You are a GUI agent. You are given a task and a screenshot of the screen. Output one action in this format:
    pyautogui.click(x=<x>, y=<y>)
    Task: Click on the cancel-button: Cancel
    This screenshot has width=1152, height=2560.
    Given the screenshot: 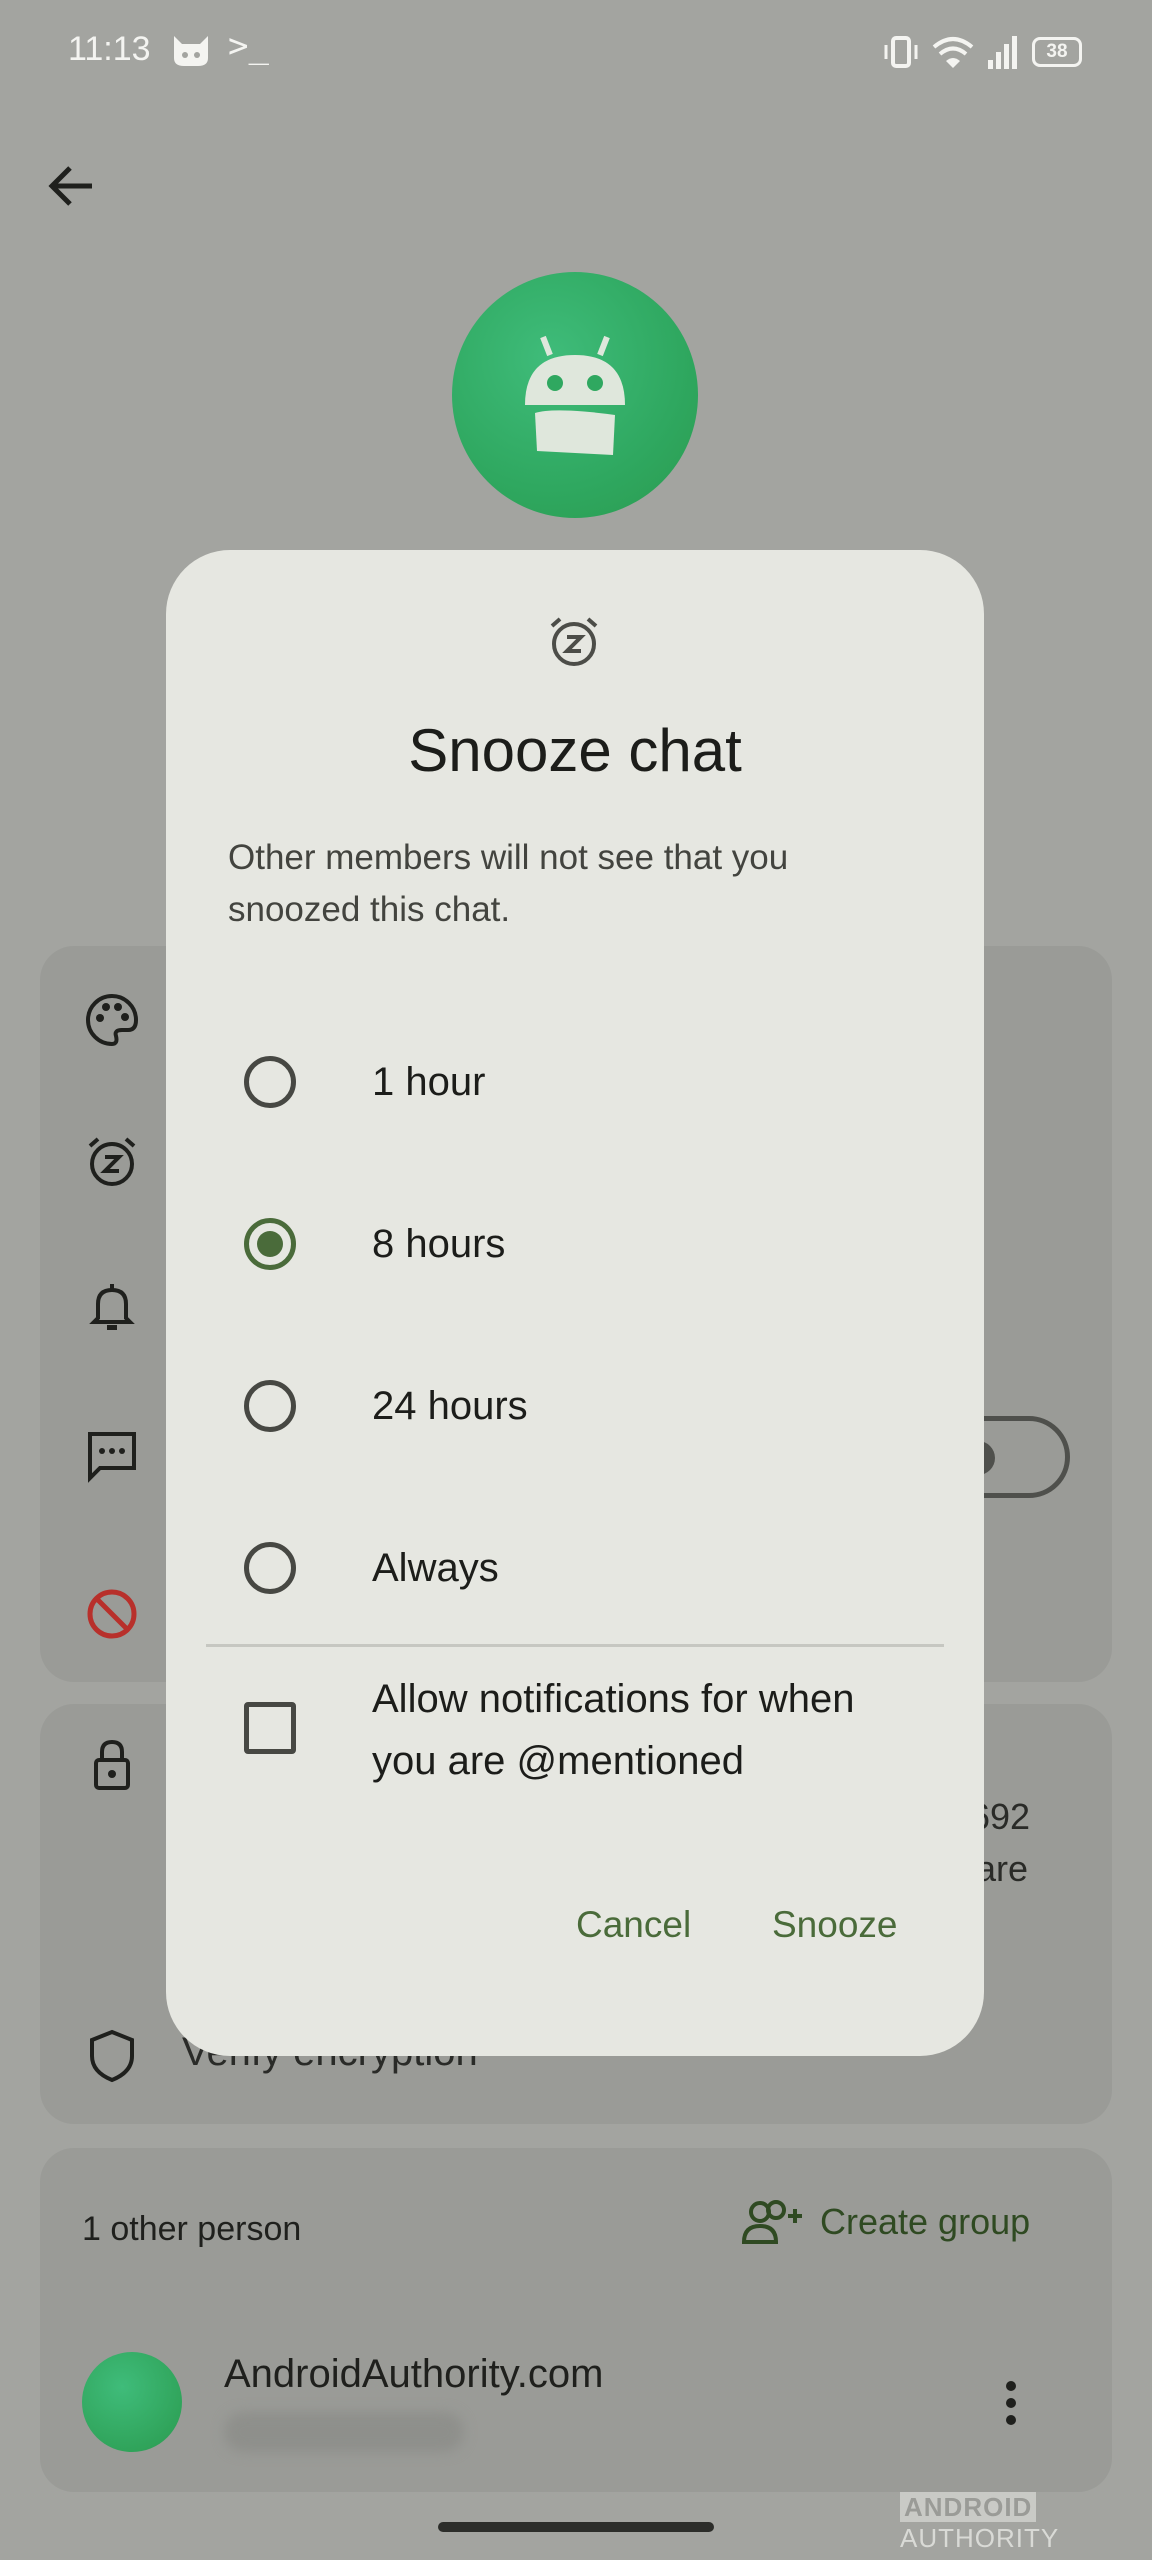 What is the action you would take?
    pyautogui.click(x=633, y=1925)
    